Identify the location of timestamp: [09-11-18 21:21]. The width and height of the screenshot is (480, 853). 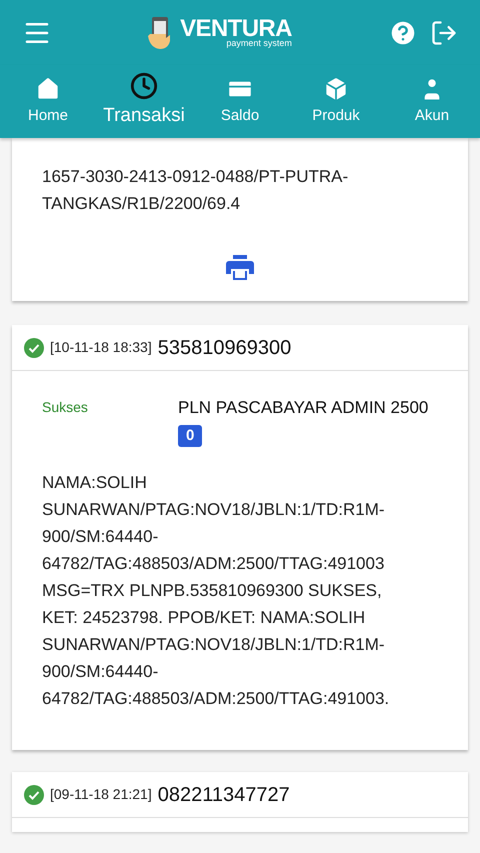
(101, 794).